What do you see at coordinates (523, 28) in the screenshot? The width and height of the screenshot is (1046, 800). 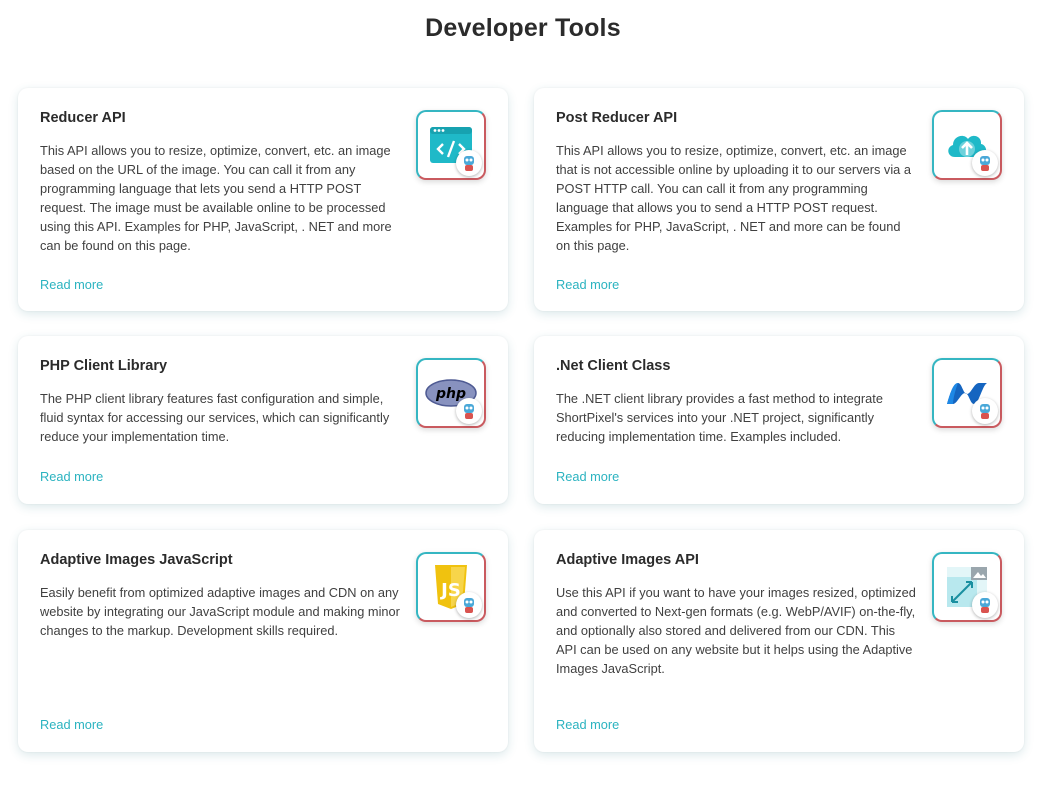 I see `page-title: Developer Tools` at bounding box center [523, 28].